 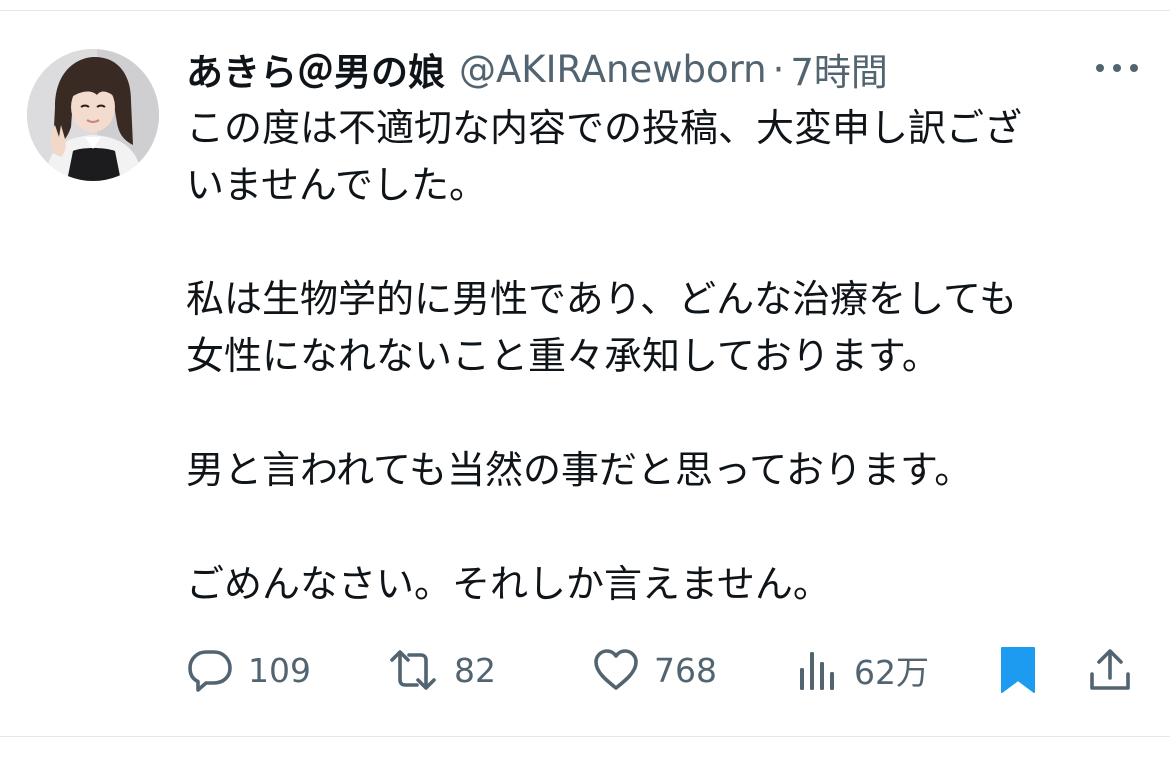 I want to click on more-horizontal-icon, so click(x=1117, y=68).